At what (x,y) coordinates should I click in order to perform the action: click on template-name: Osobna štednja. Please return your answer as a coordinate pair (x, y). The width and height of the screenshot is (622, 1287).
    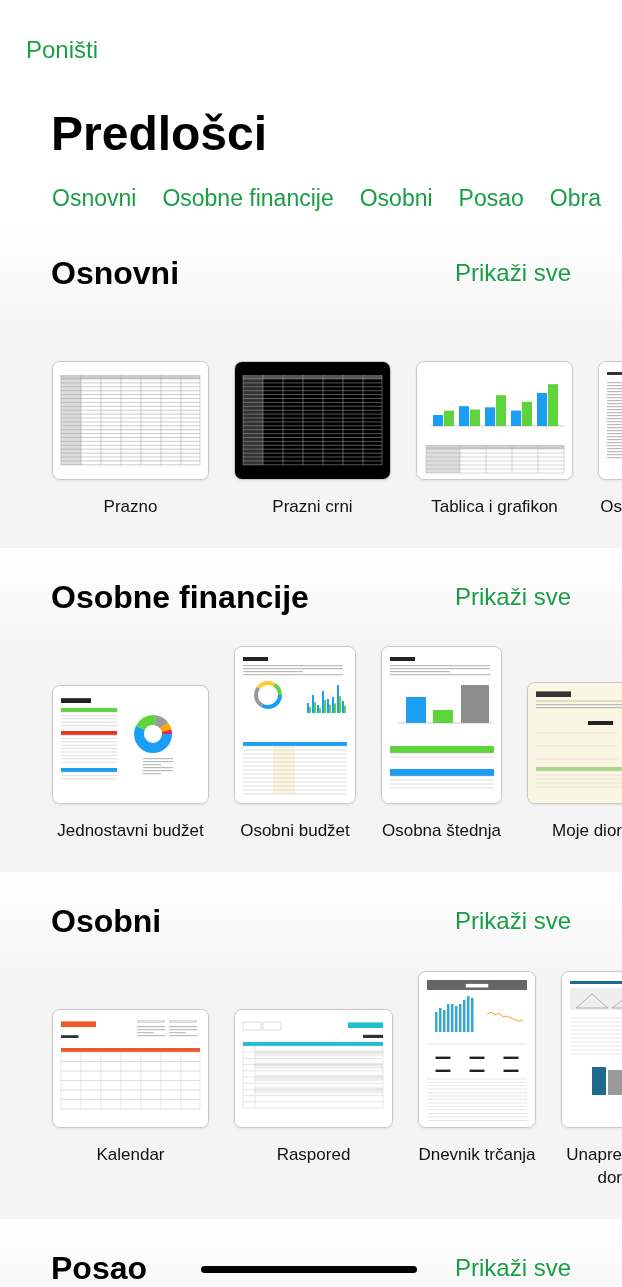
    Looking at the image, I should click on (441, 831).